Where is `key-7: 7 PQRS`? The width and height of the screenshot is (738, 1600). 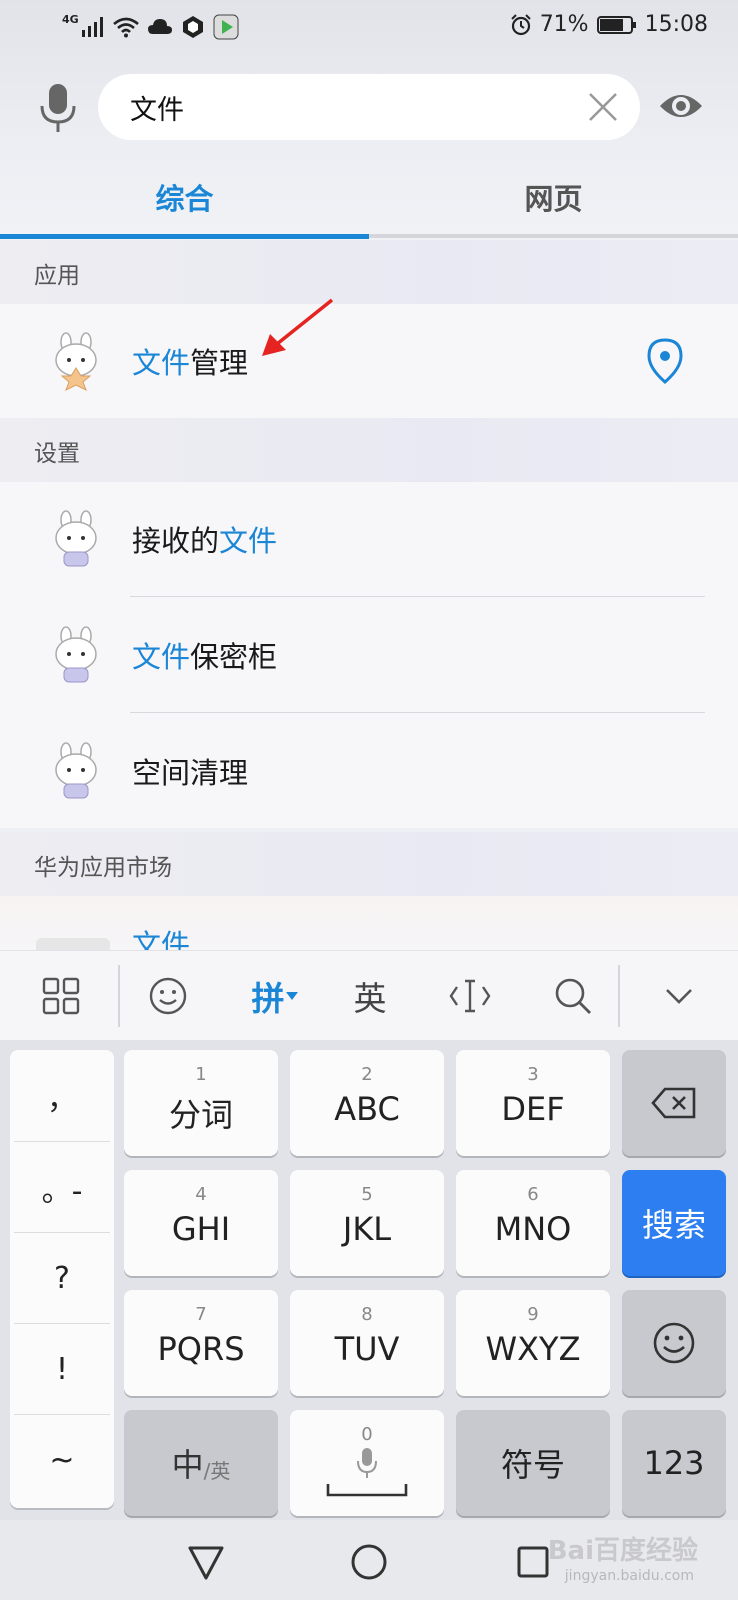 key-7: 7 PQRS is located at coordinates (201, 1343).